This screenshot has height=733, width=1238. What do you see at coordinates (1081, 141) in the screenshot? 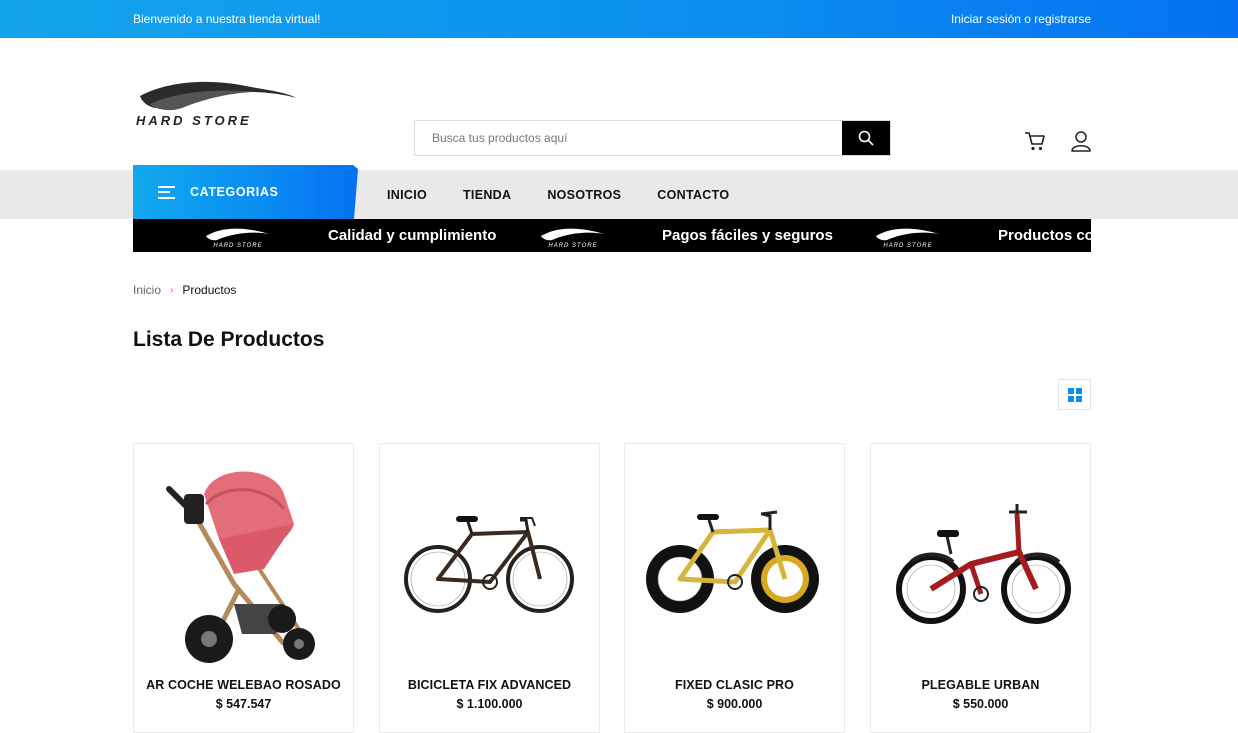
I see `user-icon` at bounding box center [1081, 141].